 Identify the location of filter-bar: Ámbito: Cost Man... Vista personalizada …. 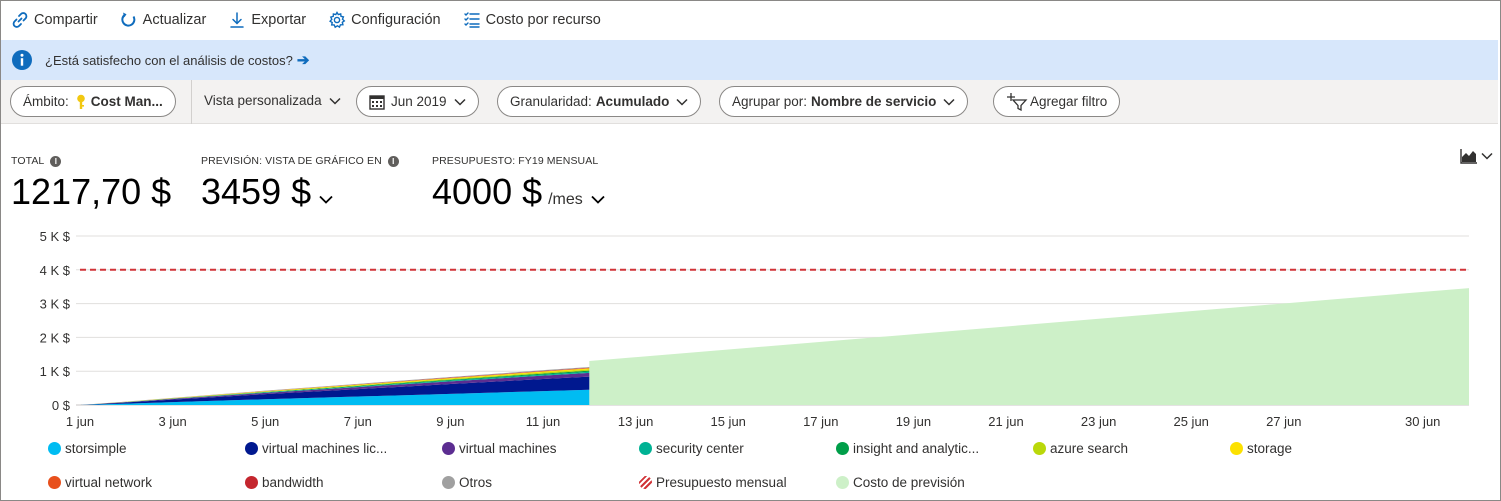
(749, 102).